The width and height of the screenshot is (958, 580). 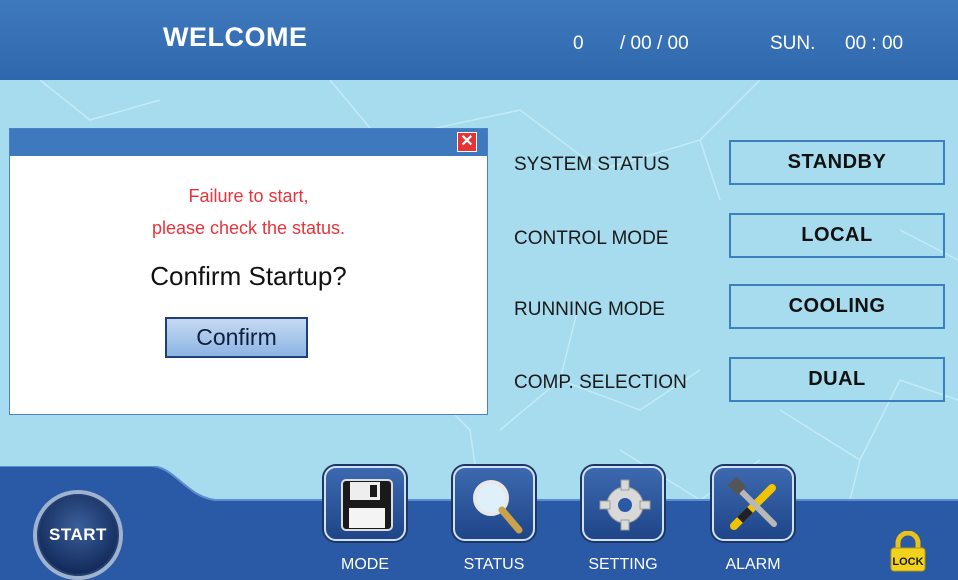 I want to click on floppy-disk-icon, so click(x=367, y=505).